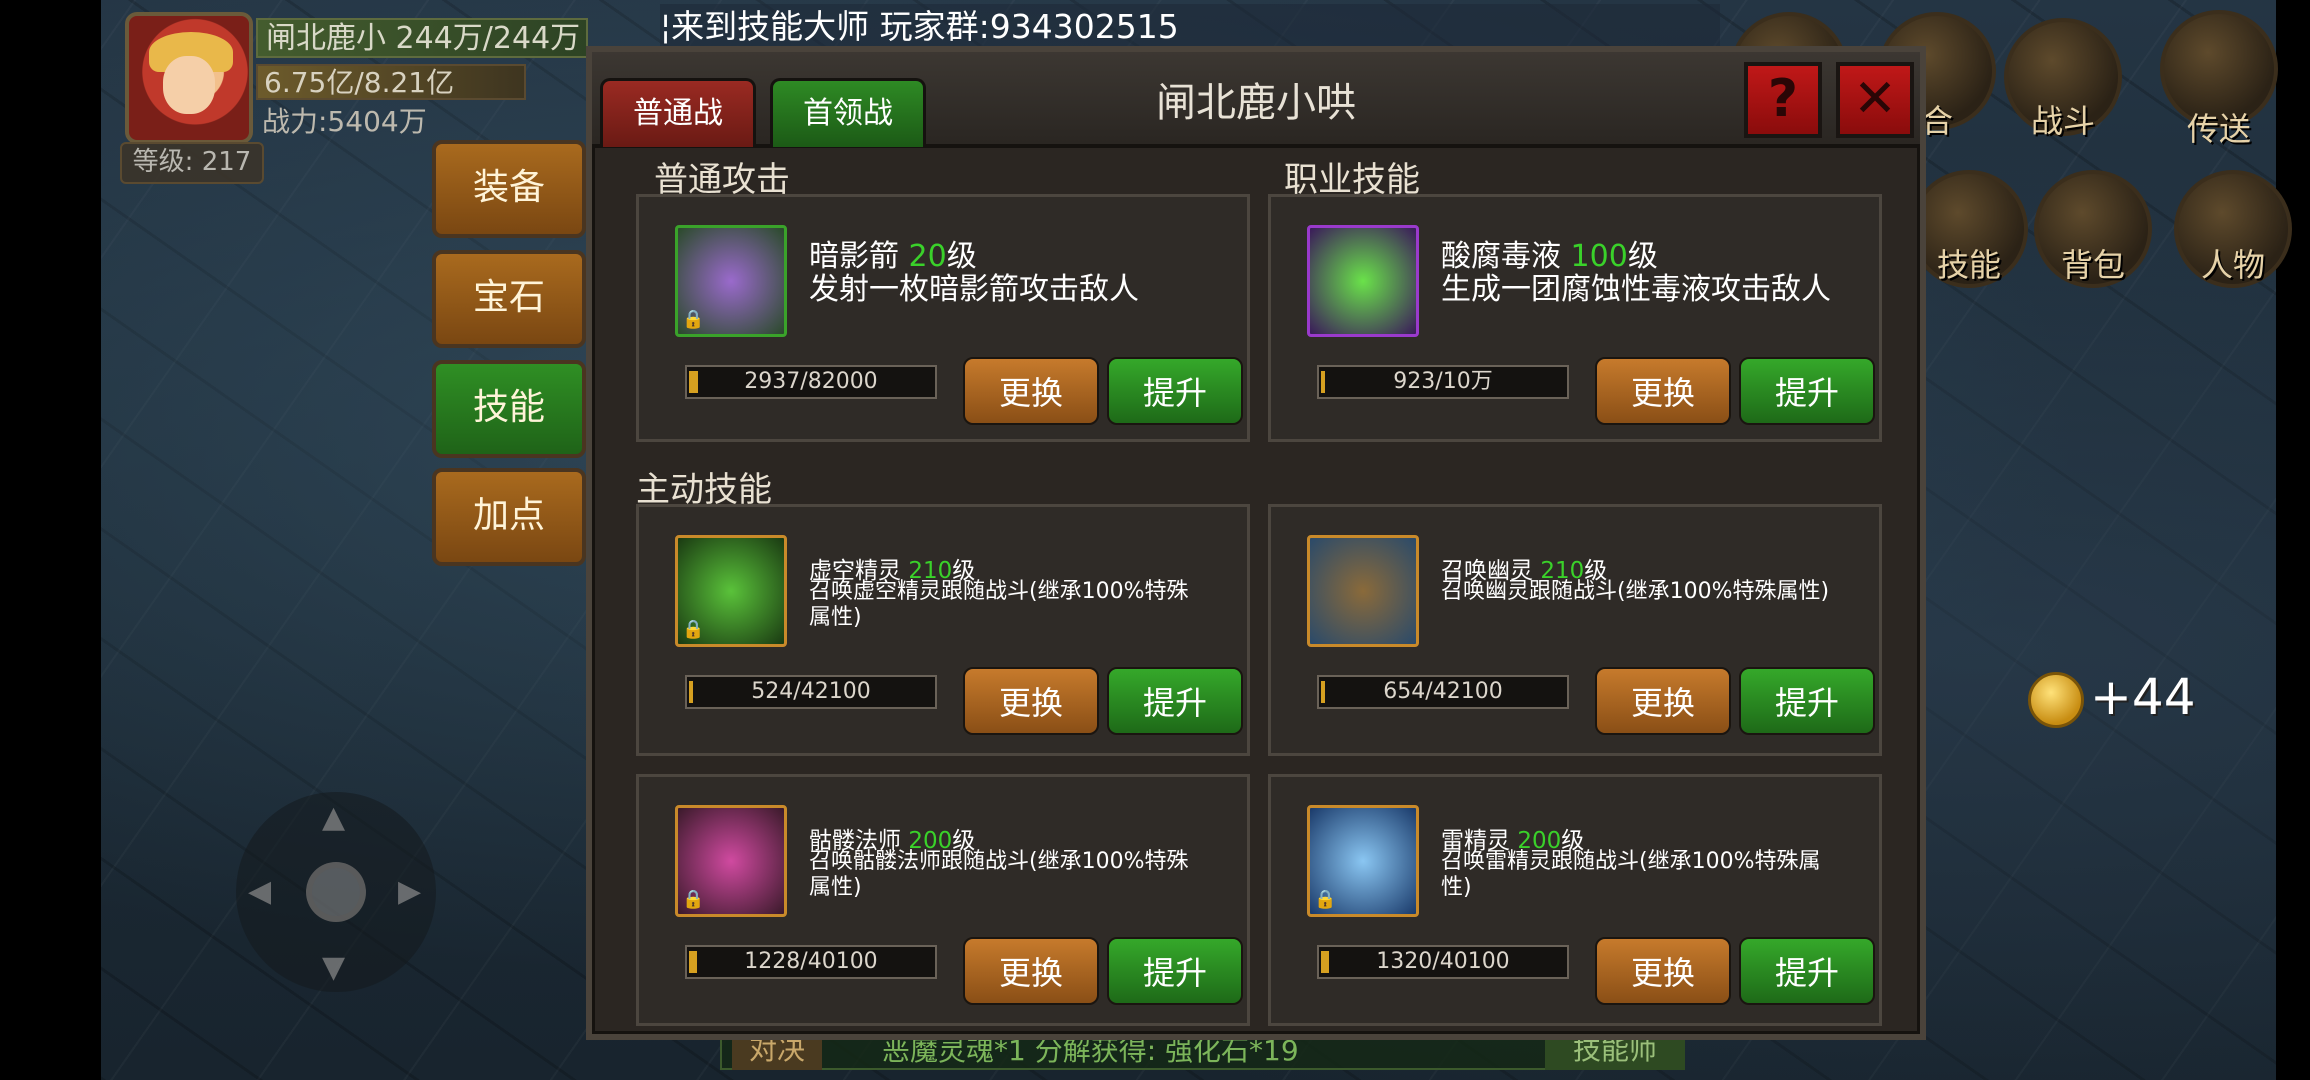  Describe the element at coordinates (1968, 265) in the screenshot. I see `skill-hud-label: 技能` at that location.